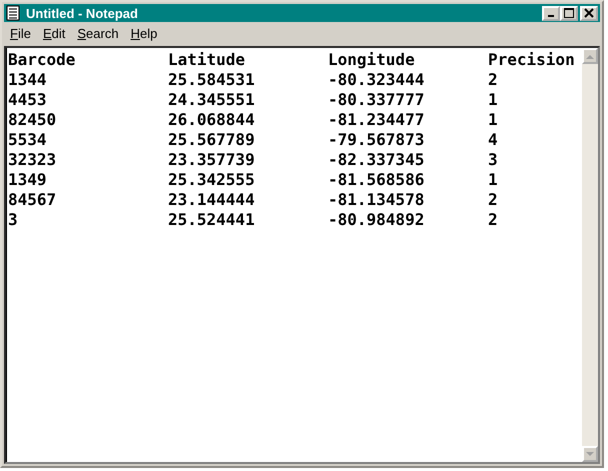 The image size is (608, 471). I want to click on menu-item: Help, so click(144, 33).